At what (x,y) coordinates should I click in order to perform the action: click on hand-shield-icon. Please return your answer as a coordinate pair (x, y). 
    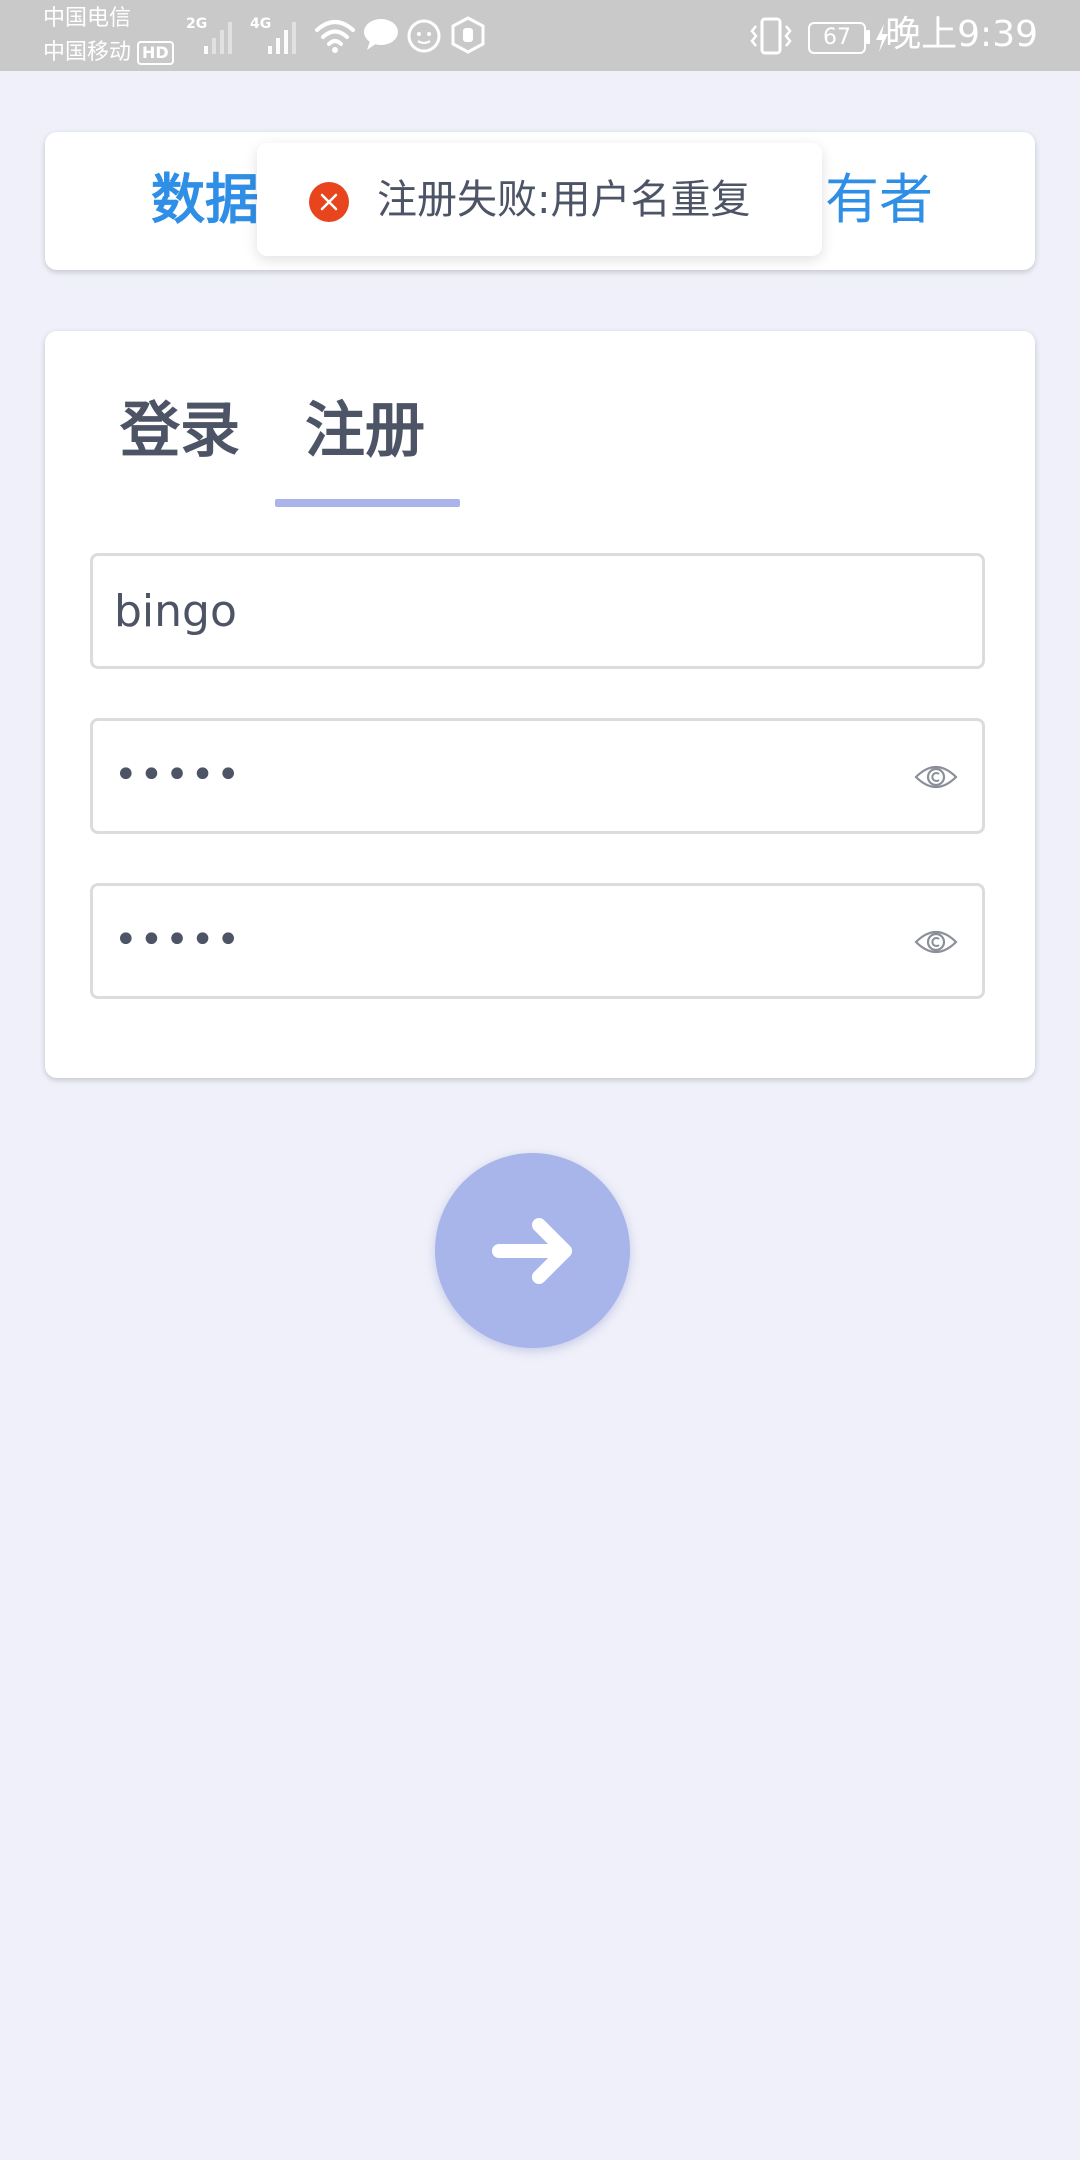
    Looking at the image, I should click on (468, 35).